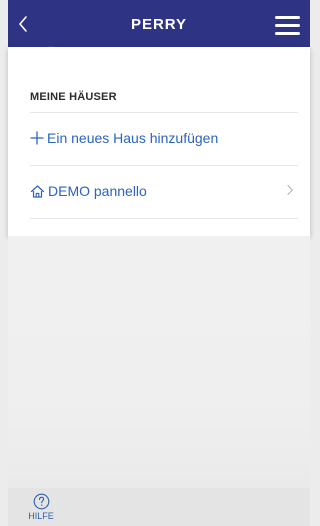  Describe the element at coordinates (133, 138) in the screenshot. I see `add-house-label: Ein neues Haus hinzufügen` at that location.